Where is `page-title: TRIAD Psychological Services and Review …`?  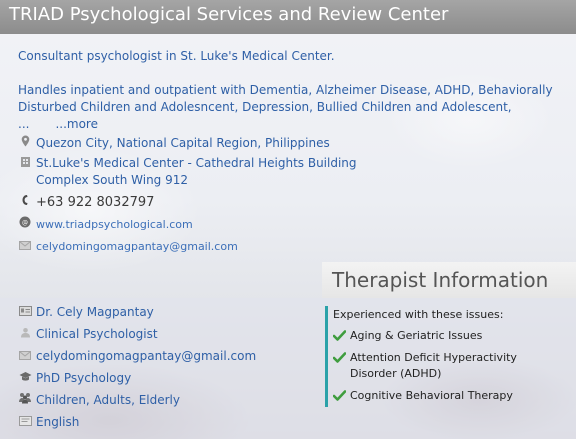 page-title: TRIAD Psychological Services and Review … is located at coordinates (229, 14).